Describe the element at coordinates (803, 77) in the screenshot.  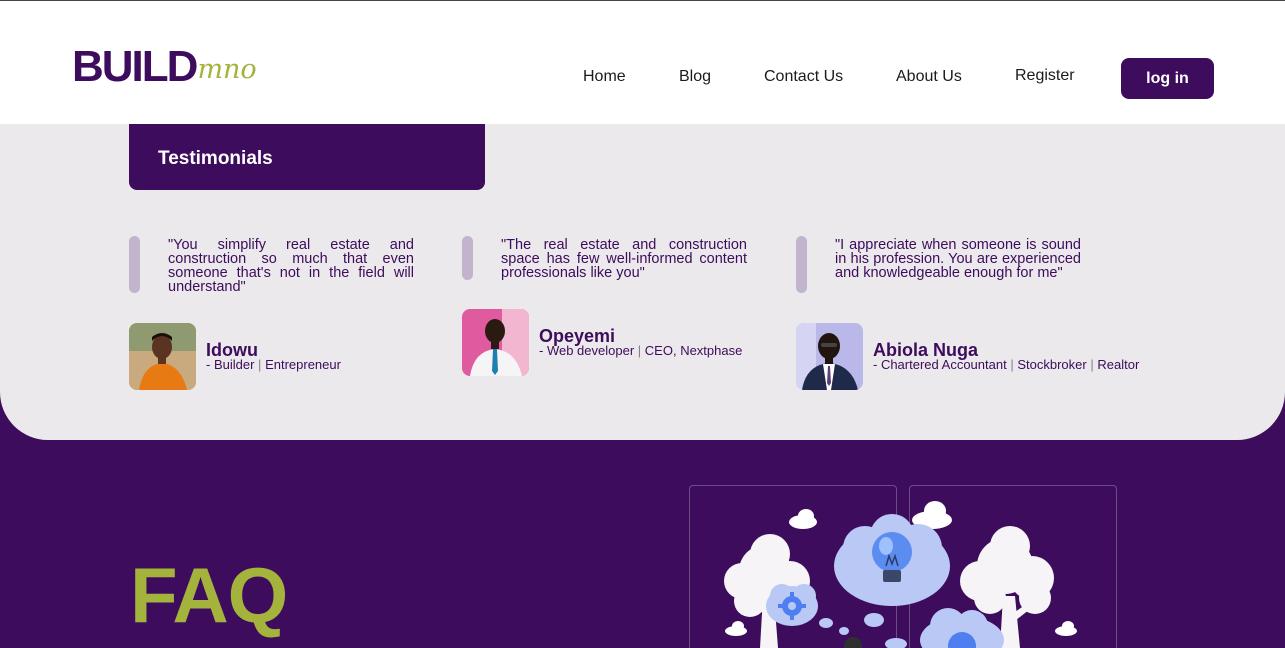
I see `nav-contact-link: Contact Us` at that location.